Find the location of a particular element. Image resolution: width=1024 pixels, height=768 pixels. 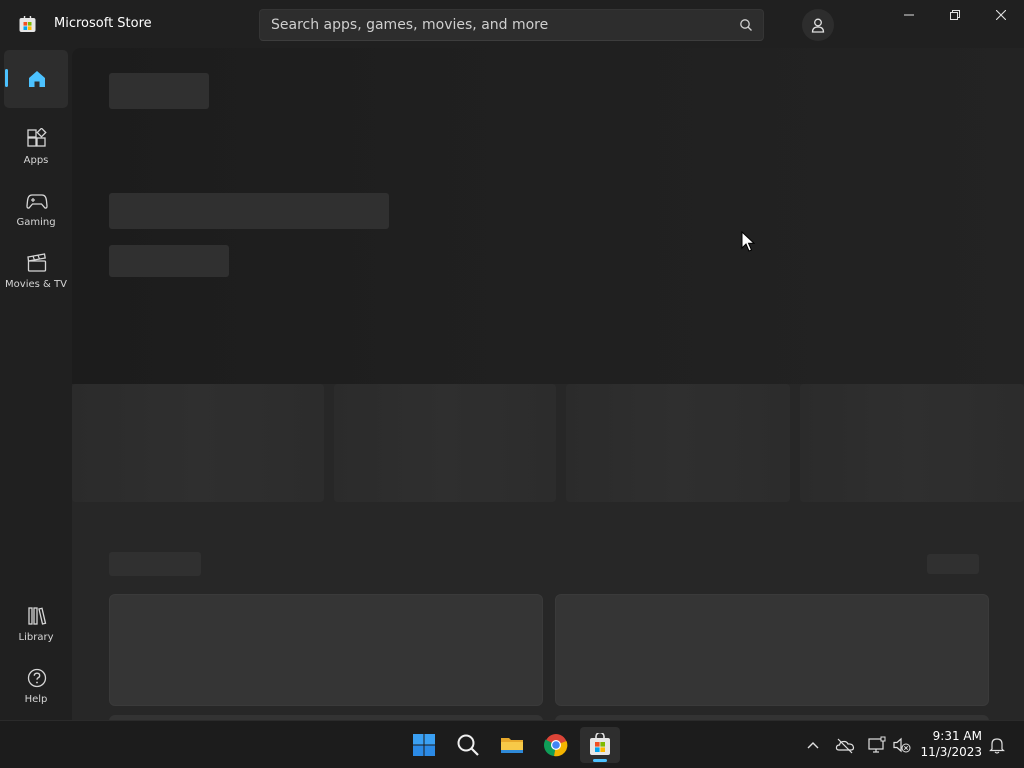

taskbar-file-explorer-button is located at coordinates (512, 745).